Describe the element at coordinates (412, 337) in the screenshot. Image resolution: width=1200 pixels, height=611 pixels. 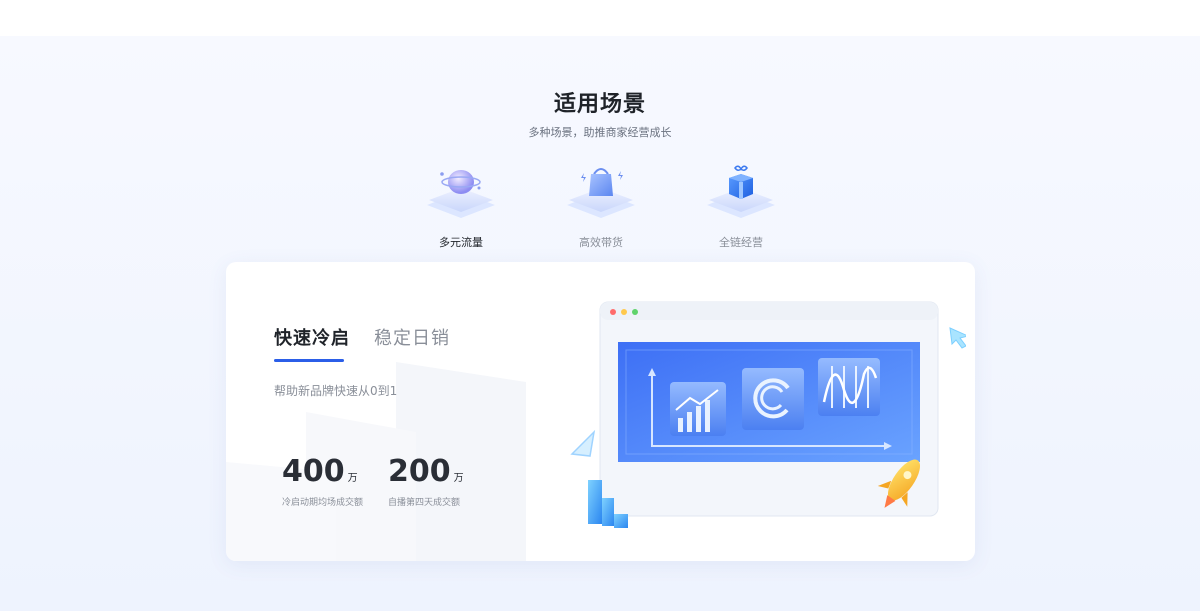
I see `tab-stable-sales: 稳定日销` at that location.